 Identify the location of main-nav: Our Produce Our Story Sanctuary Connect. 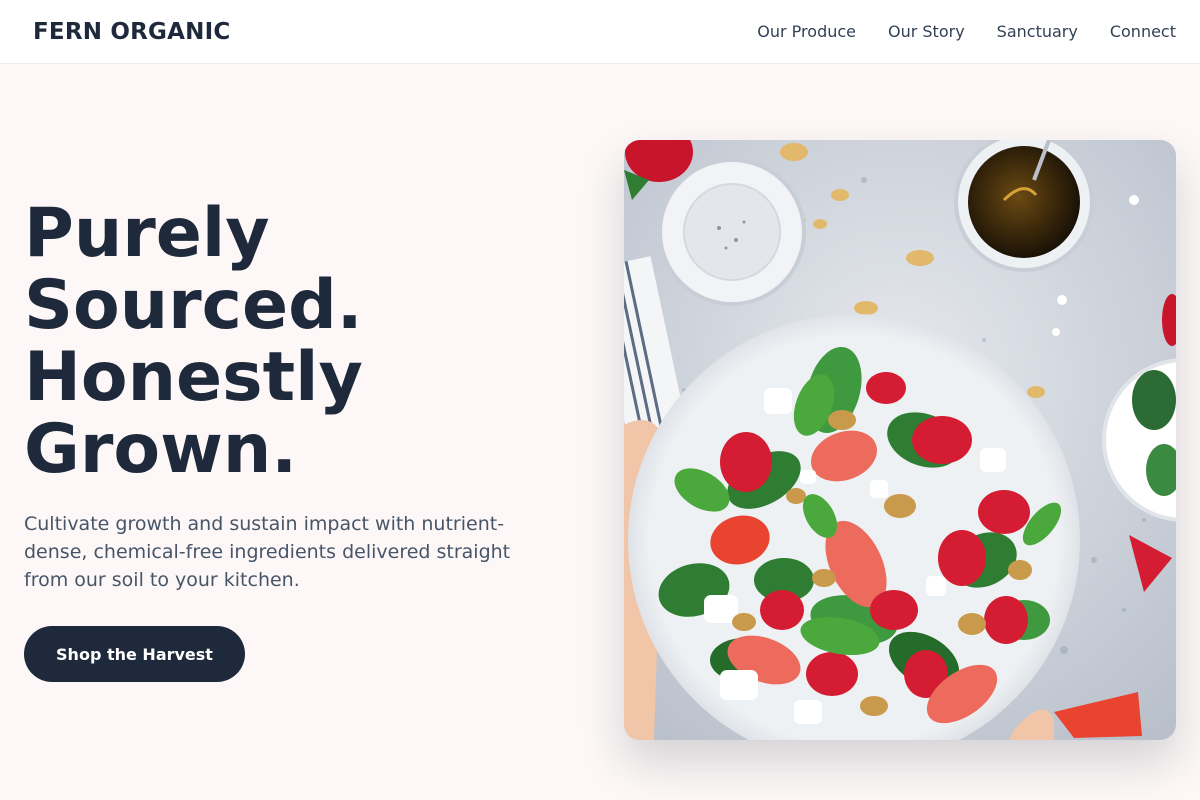
(966, 31).